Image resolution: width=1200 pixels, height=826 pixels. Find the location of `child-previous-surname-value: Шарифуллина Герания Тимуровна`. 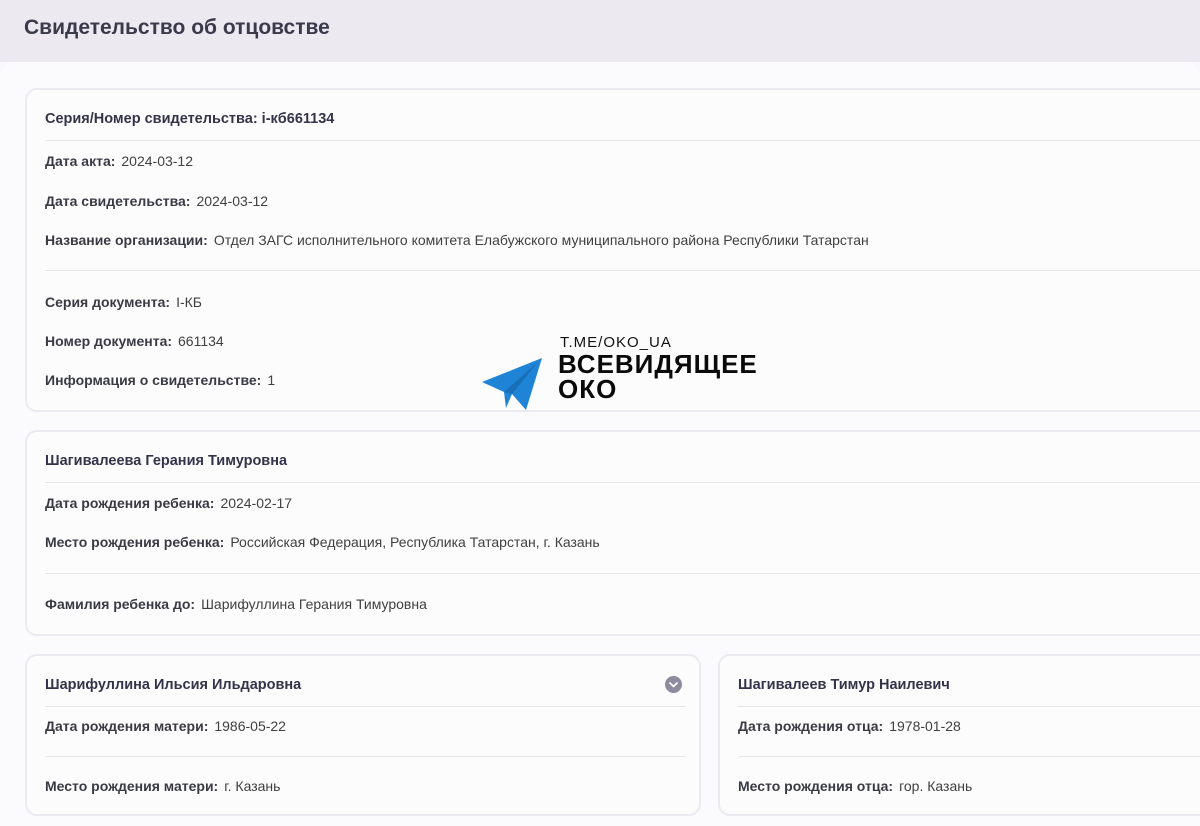

child-previous-surname-value: Шарифуллина Герания Тимуровна is located at coordinates (314, 604).